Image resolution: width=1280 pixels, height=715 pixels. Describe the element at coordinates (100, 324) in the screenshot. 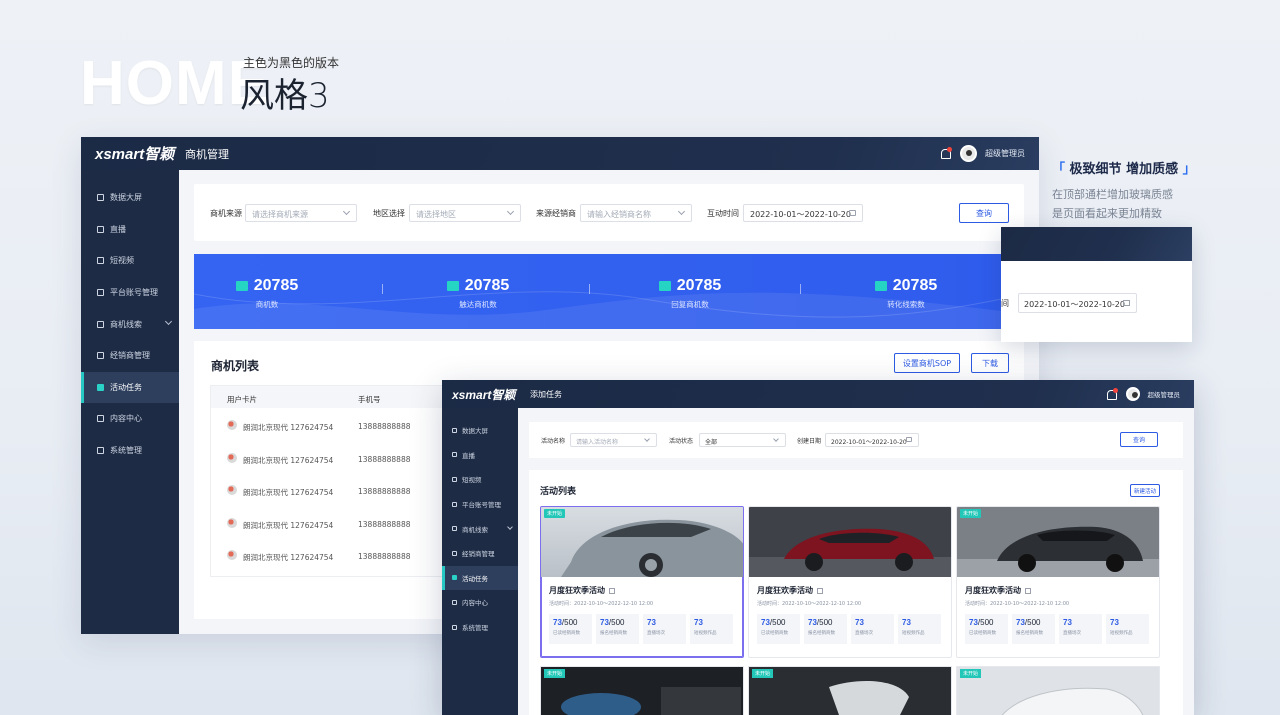

I see `leads-icon` at that location.